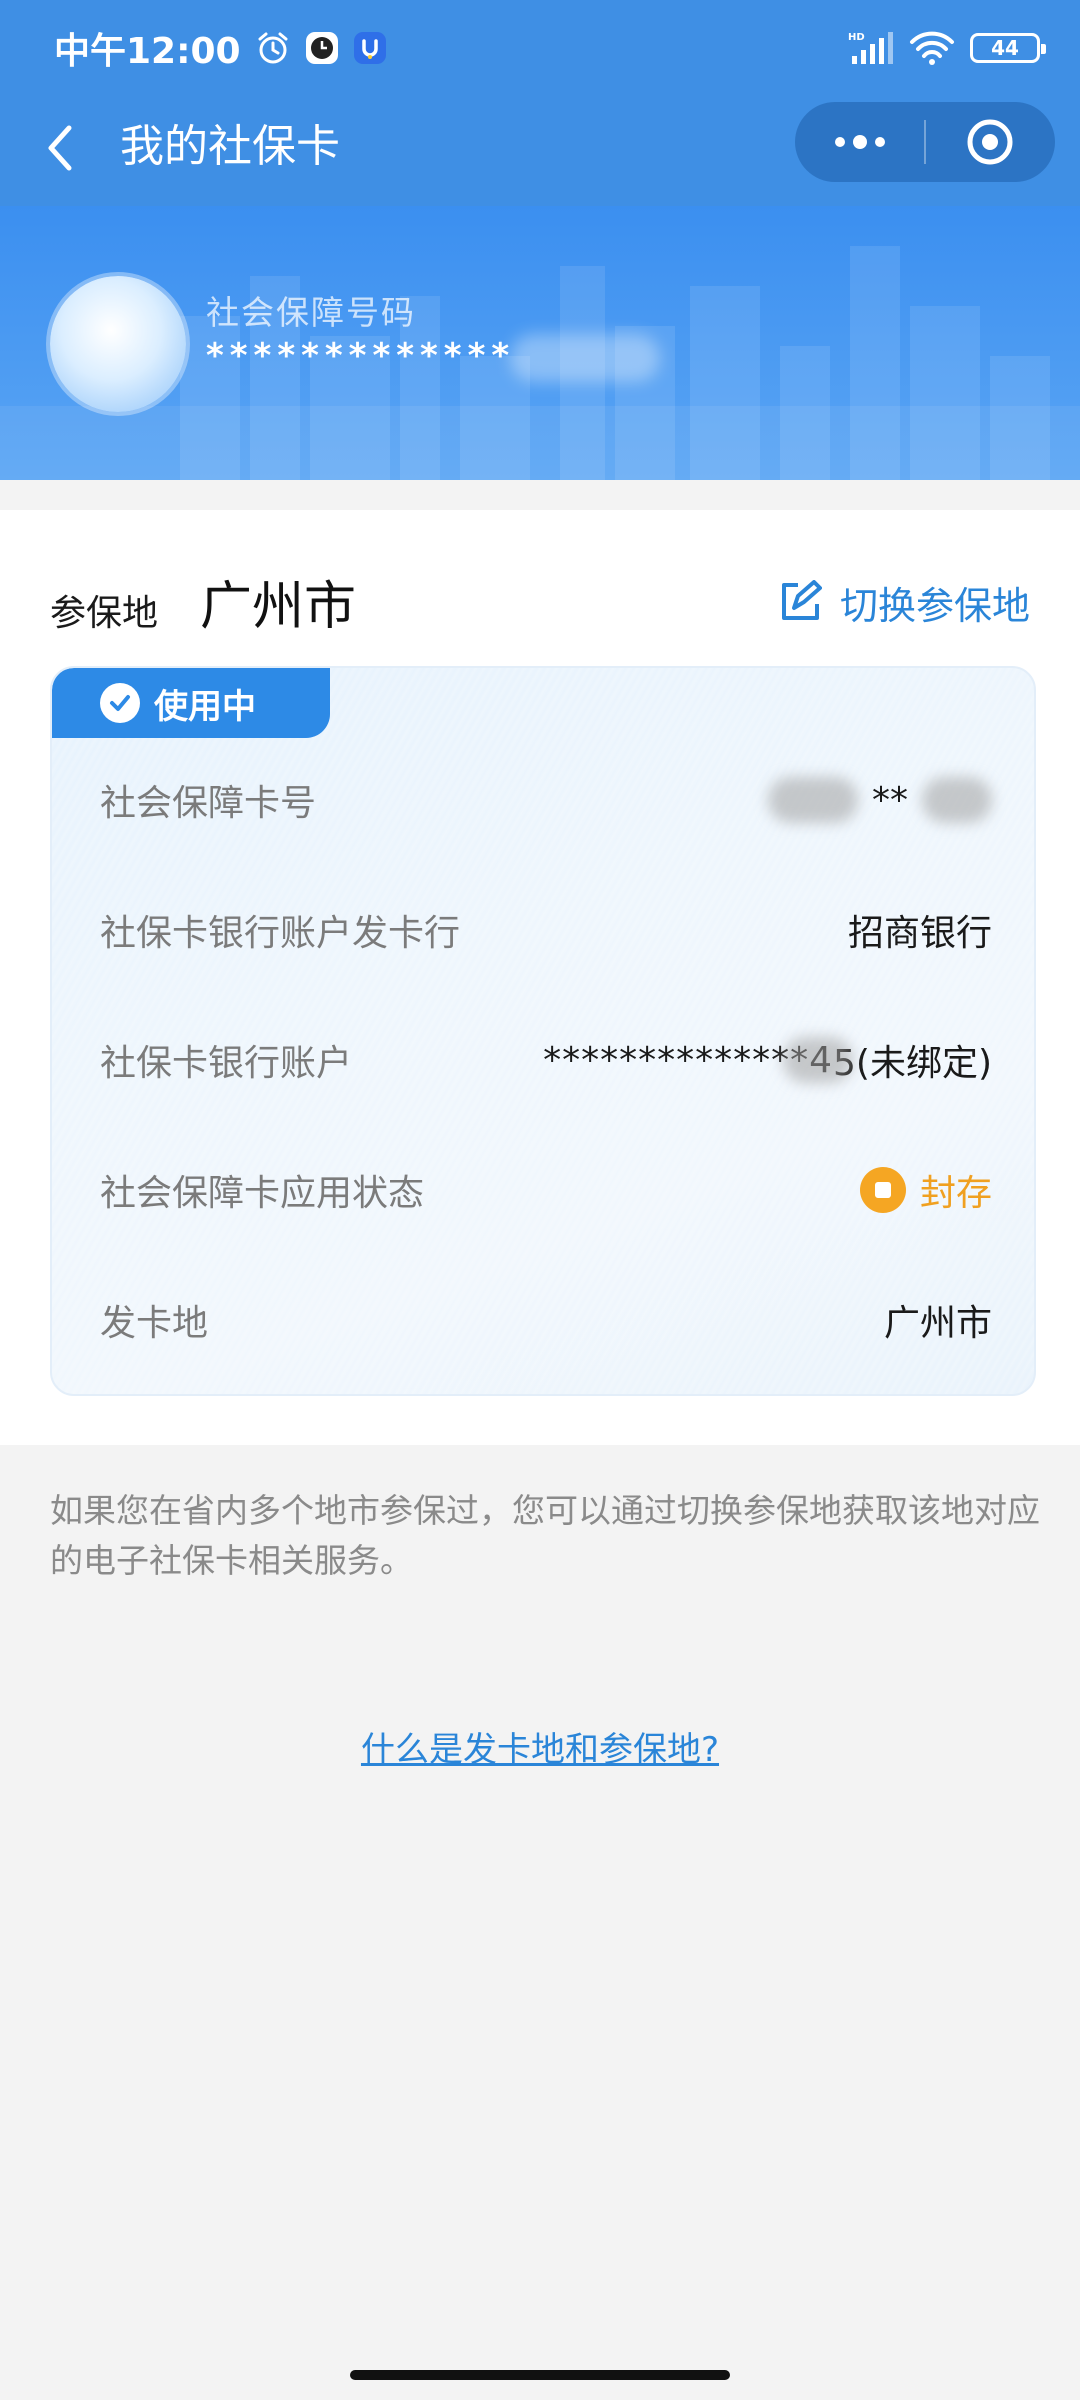 The width and height of the screenshot is (1080, 2400). I want to click on card-status-label: 社会保障卡应用状态, so click(262, 1193).